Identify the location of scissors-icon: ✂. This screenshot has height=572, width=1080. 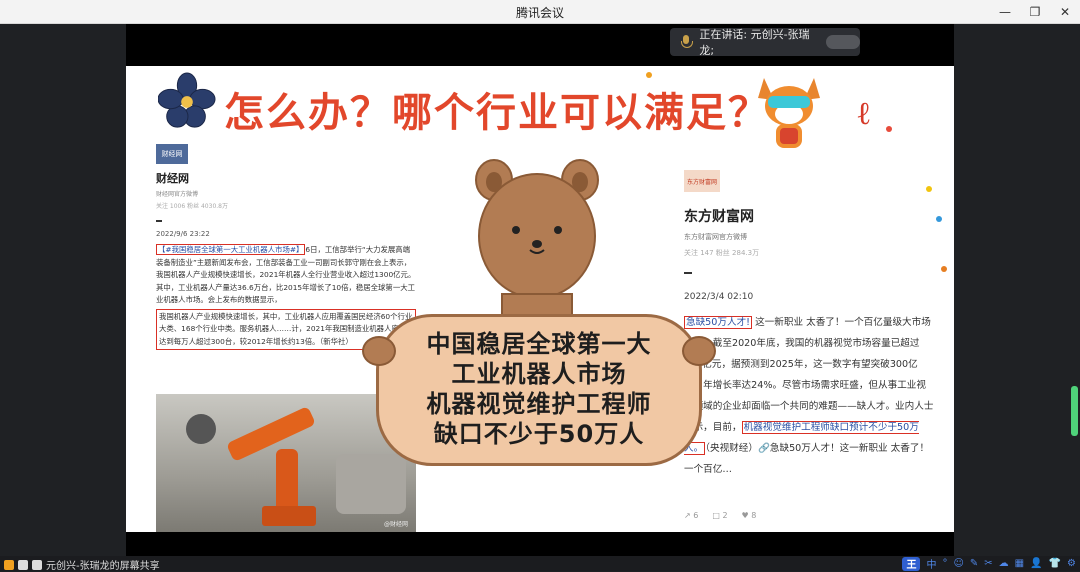
(988, 563).